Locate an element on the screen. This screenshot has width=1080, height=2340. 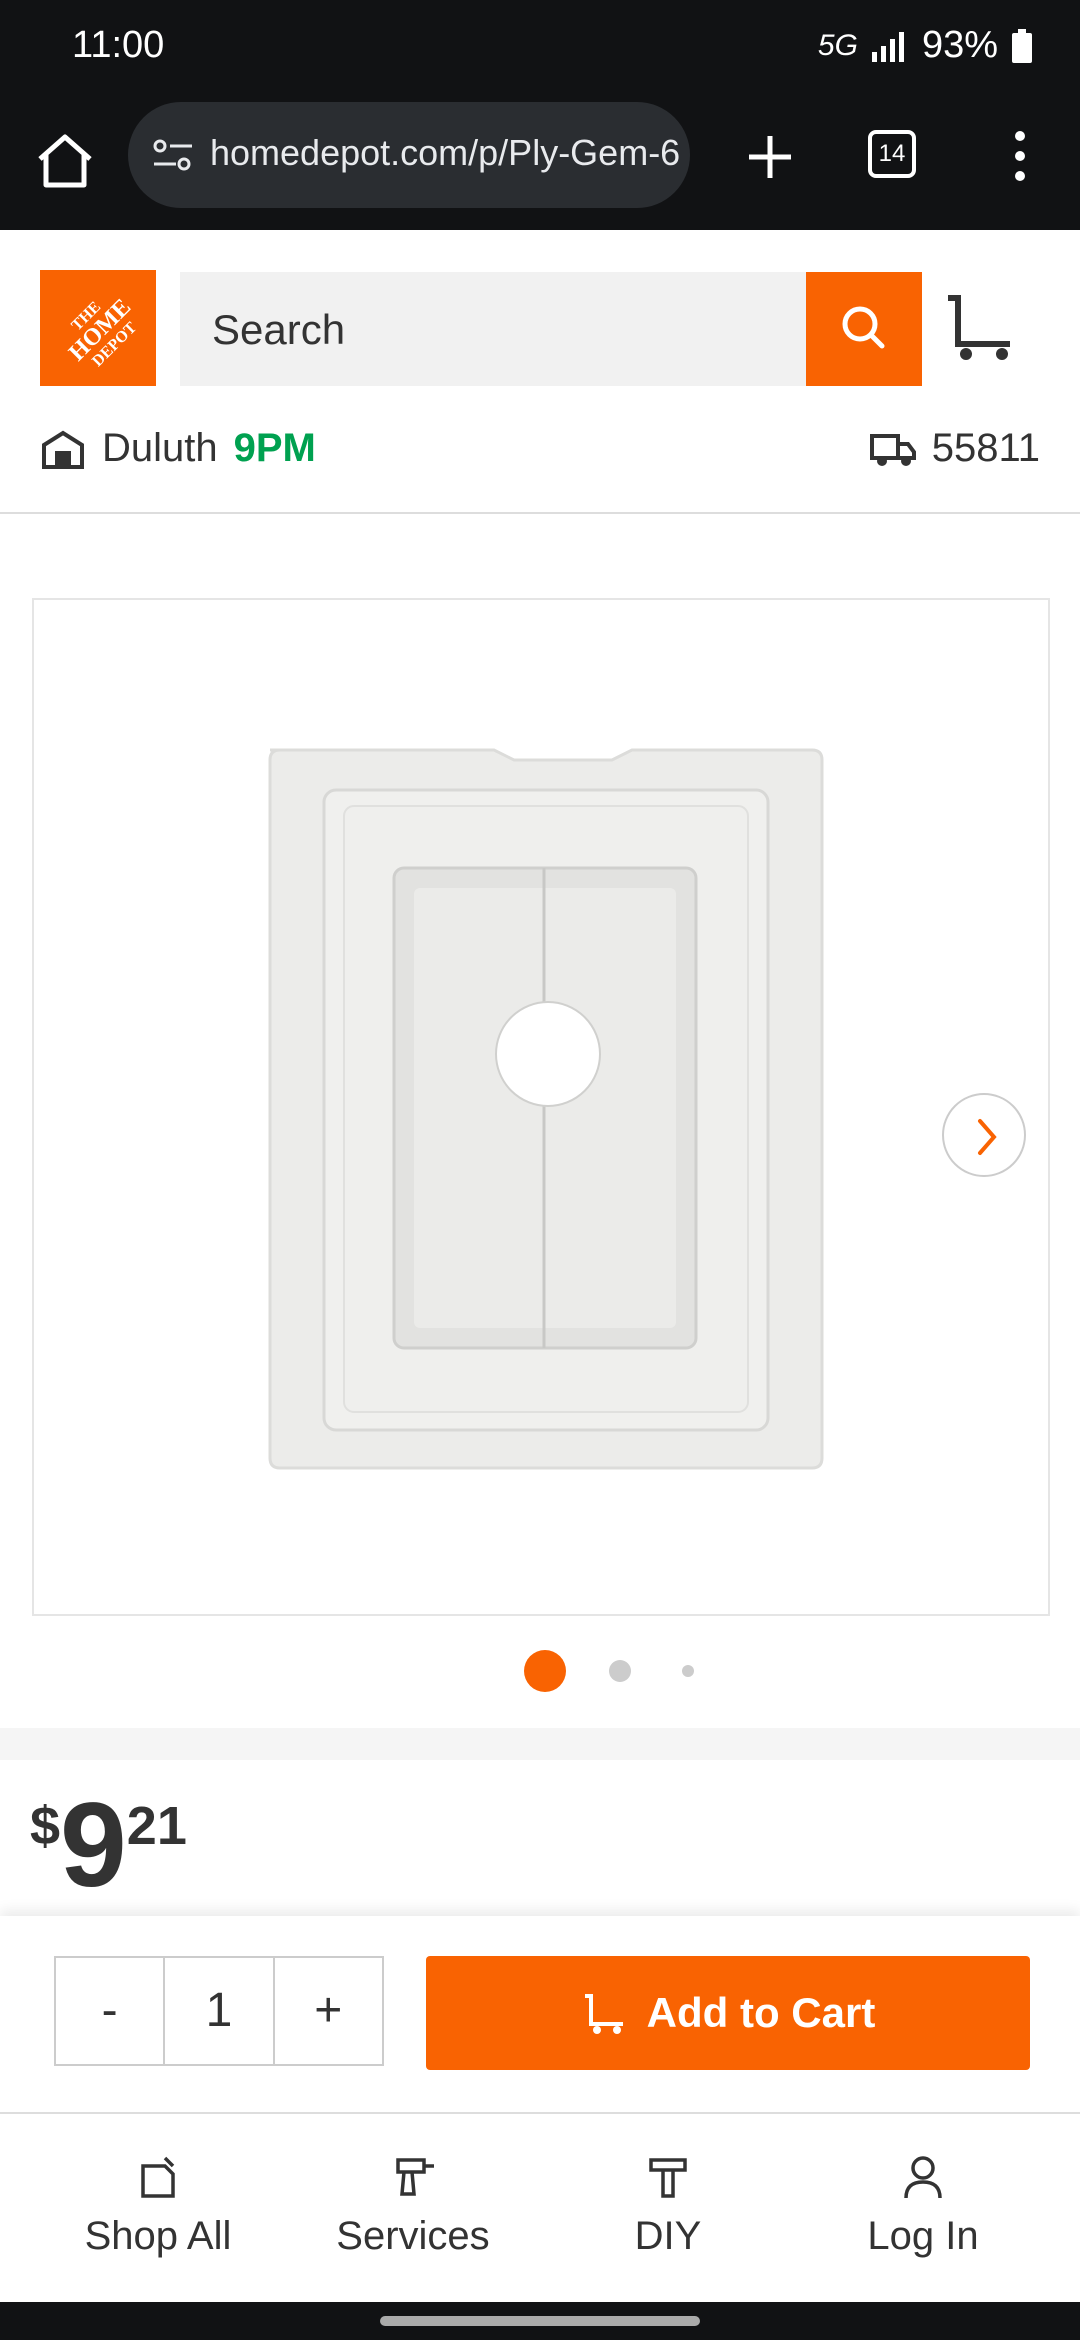
quantity-stepper: - 1 + is located at coordinates (219, 2011).